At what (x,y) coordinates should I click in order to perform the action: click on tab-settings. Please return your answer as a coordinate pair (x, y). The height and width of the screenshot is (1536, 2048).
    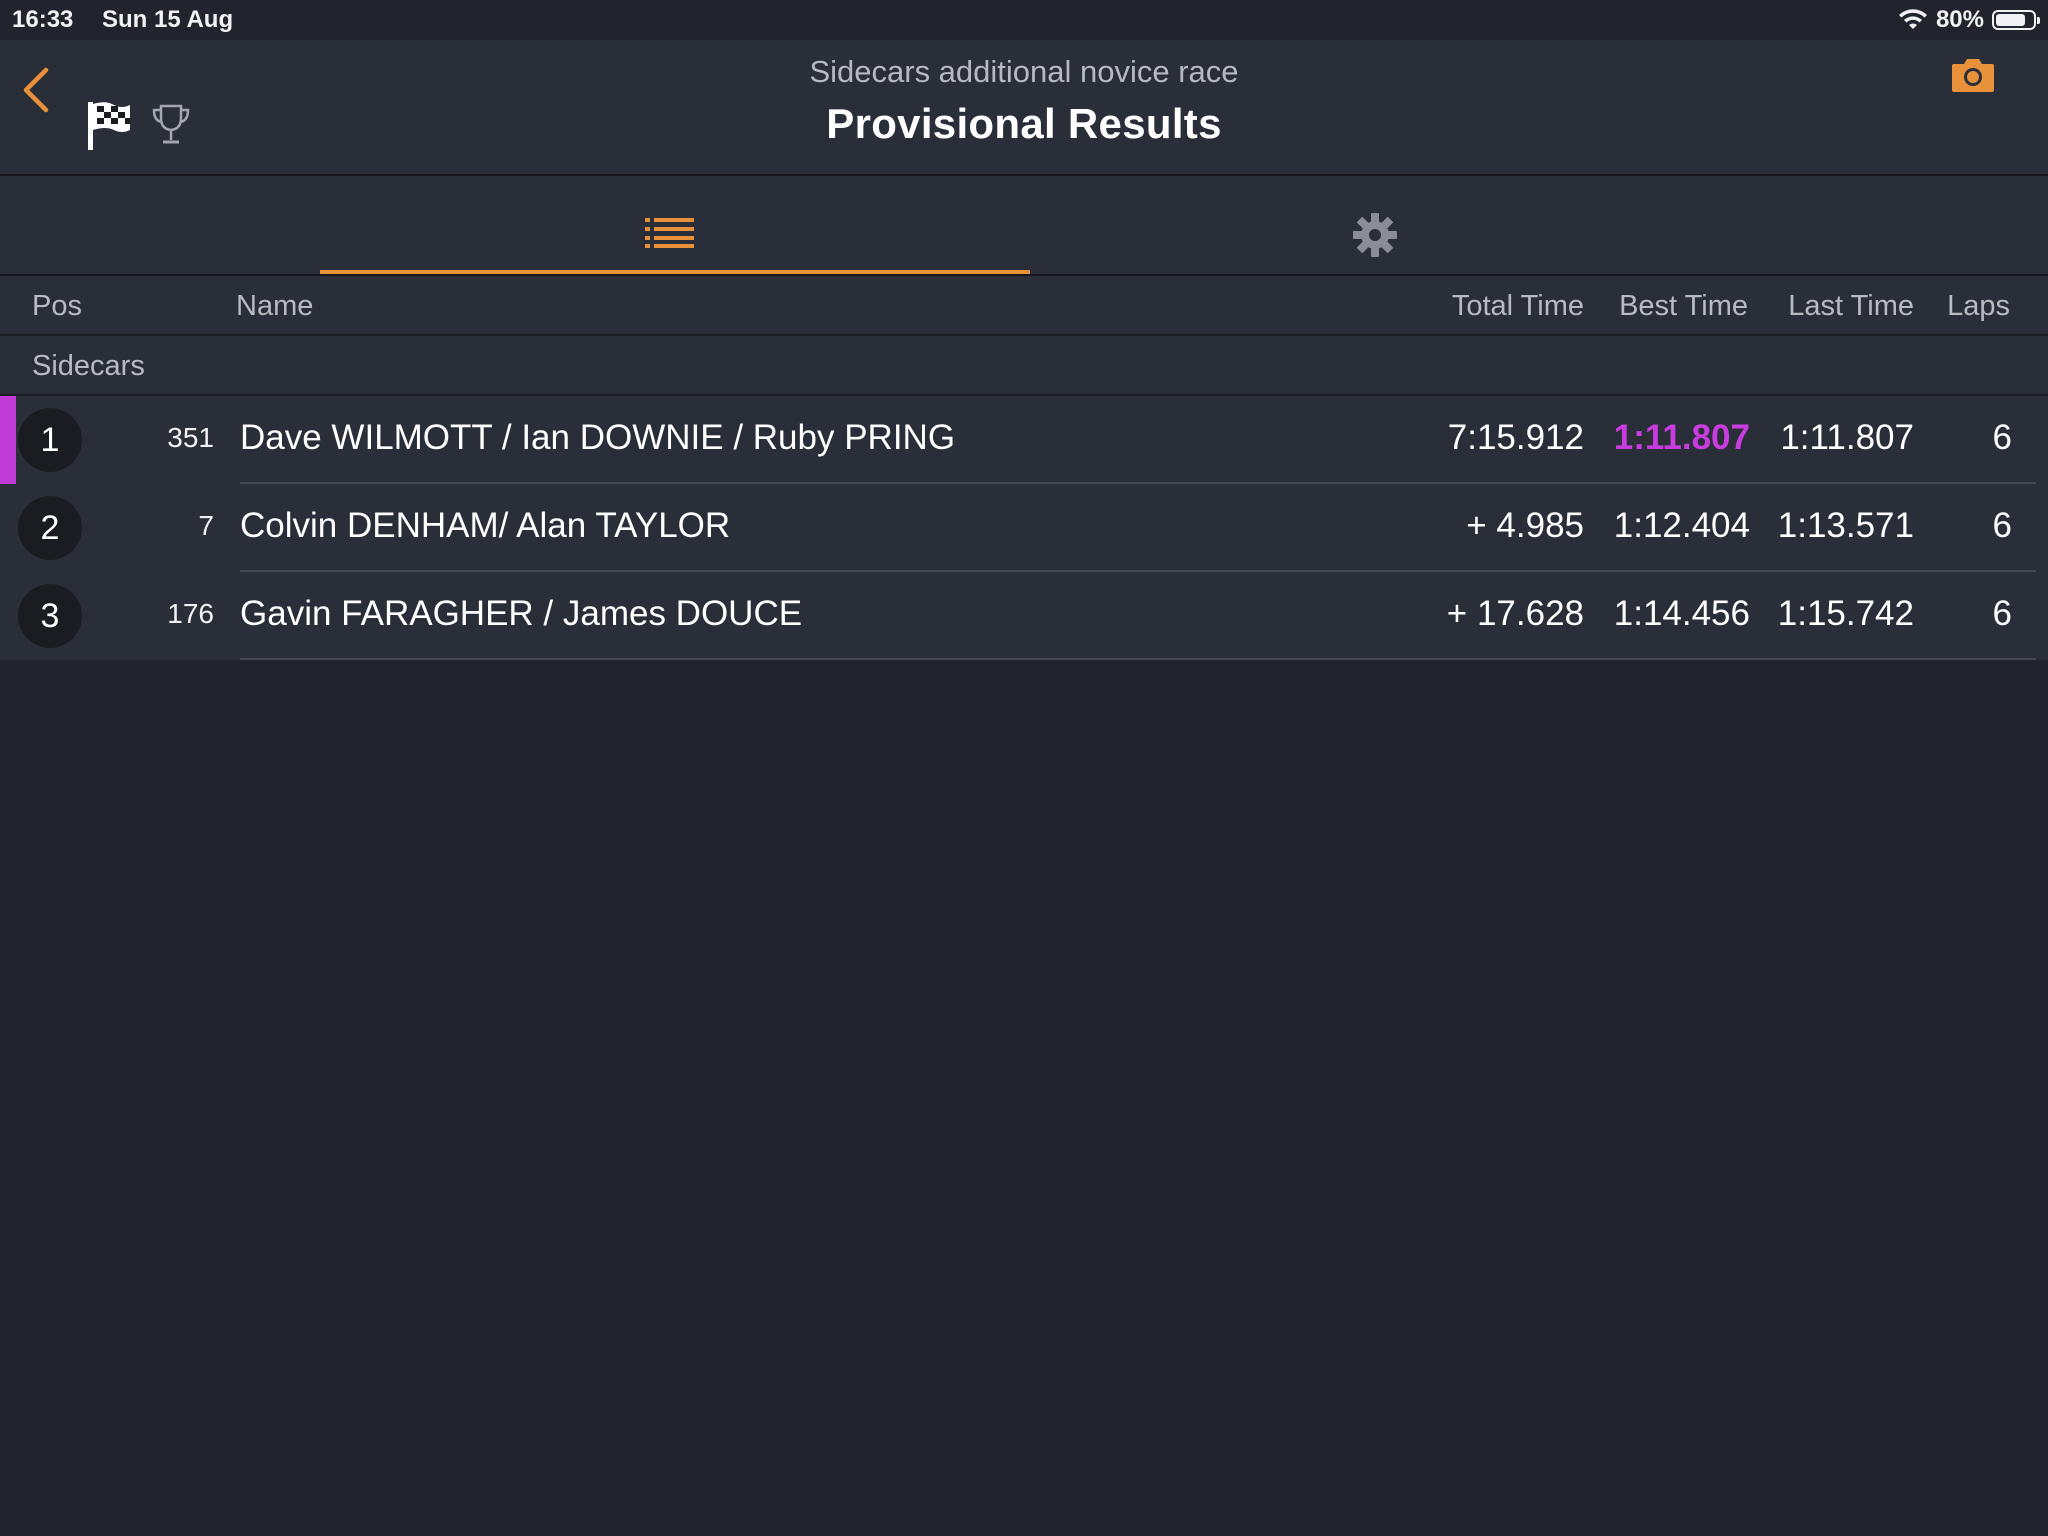
    Looking at the image, I should click on (1385, 225).